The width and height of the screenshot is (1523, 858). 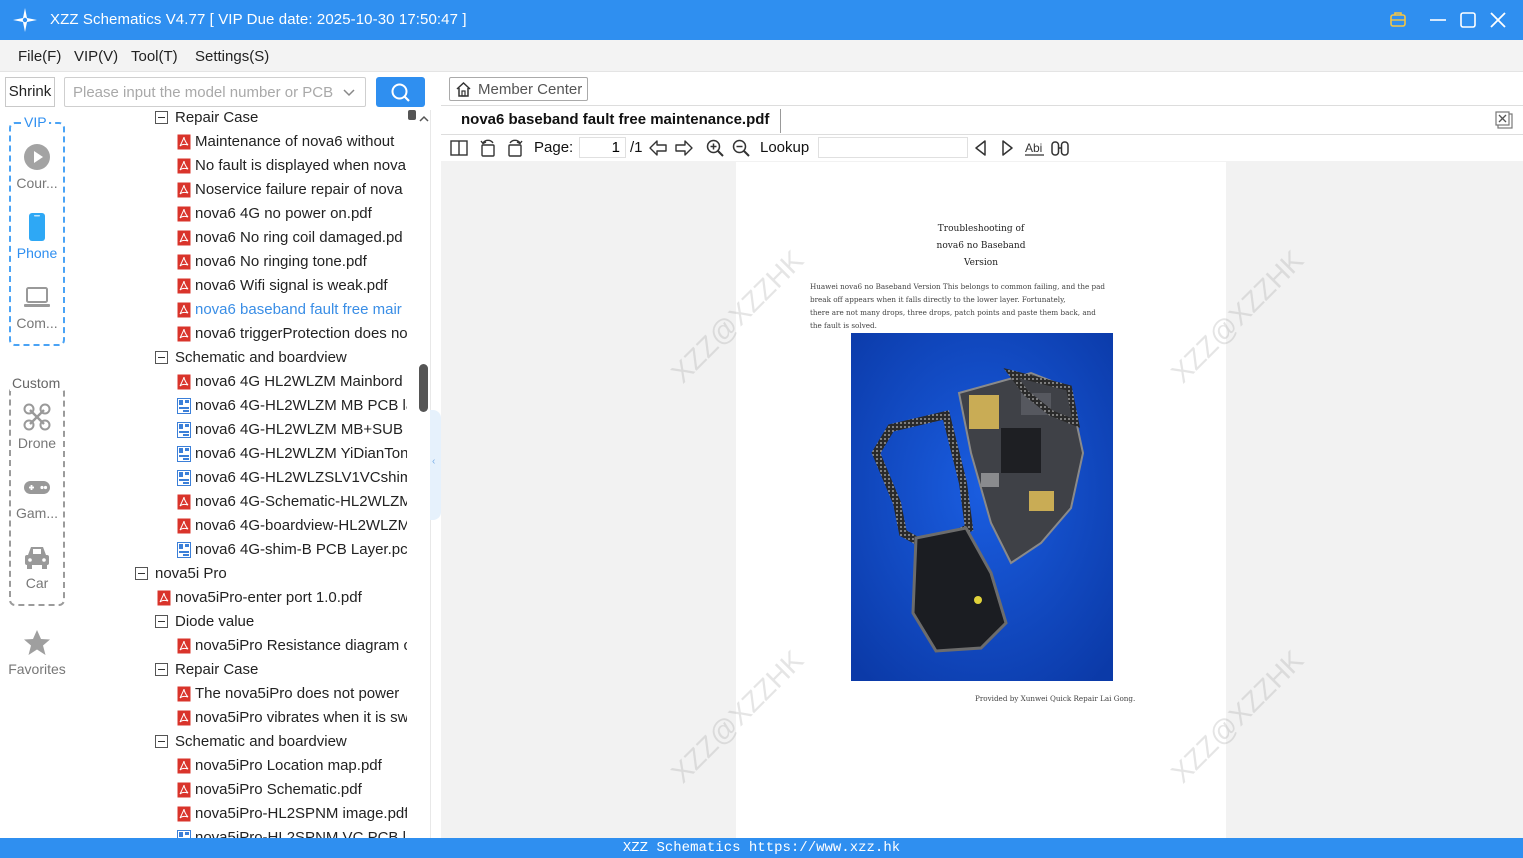 I want to click on tree-pdf-file: nova6 4G no power on.pdf, so click(x=240, y=214).